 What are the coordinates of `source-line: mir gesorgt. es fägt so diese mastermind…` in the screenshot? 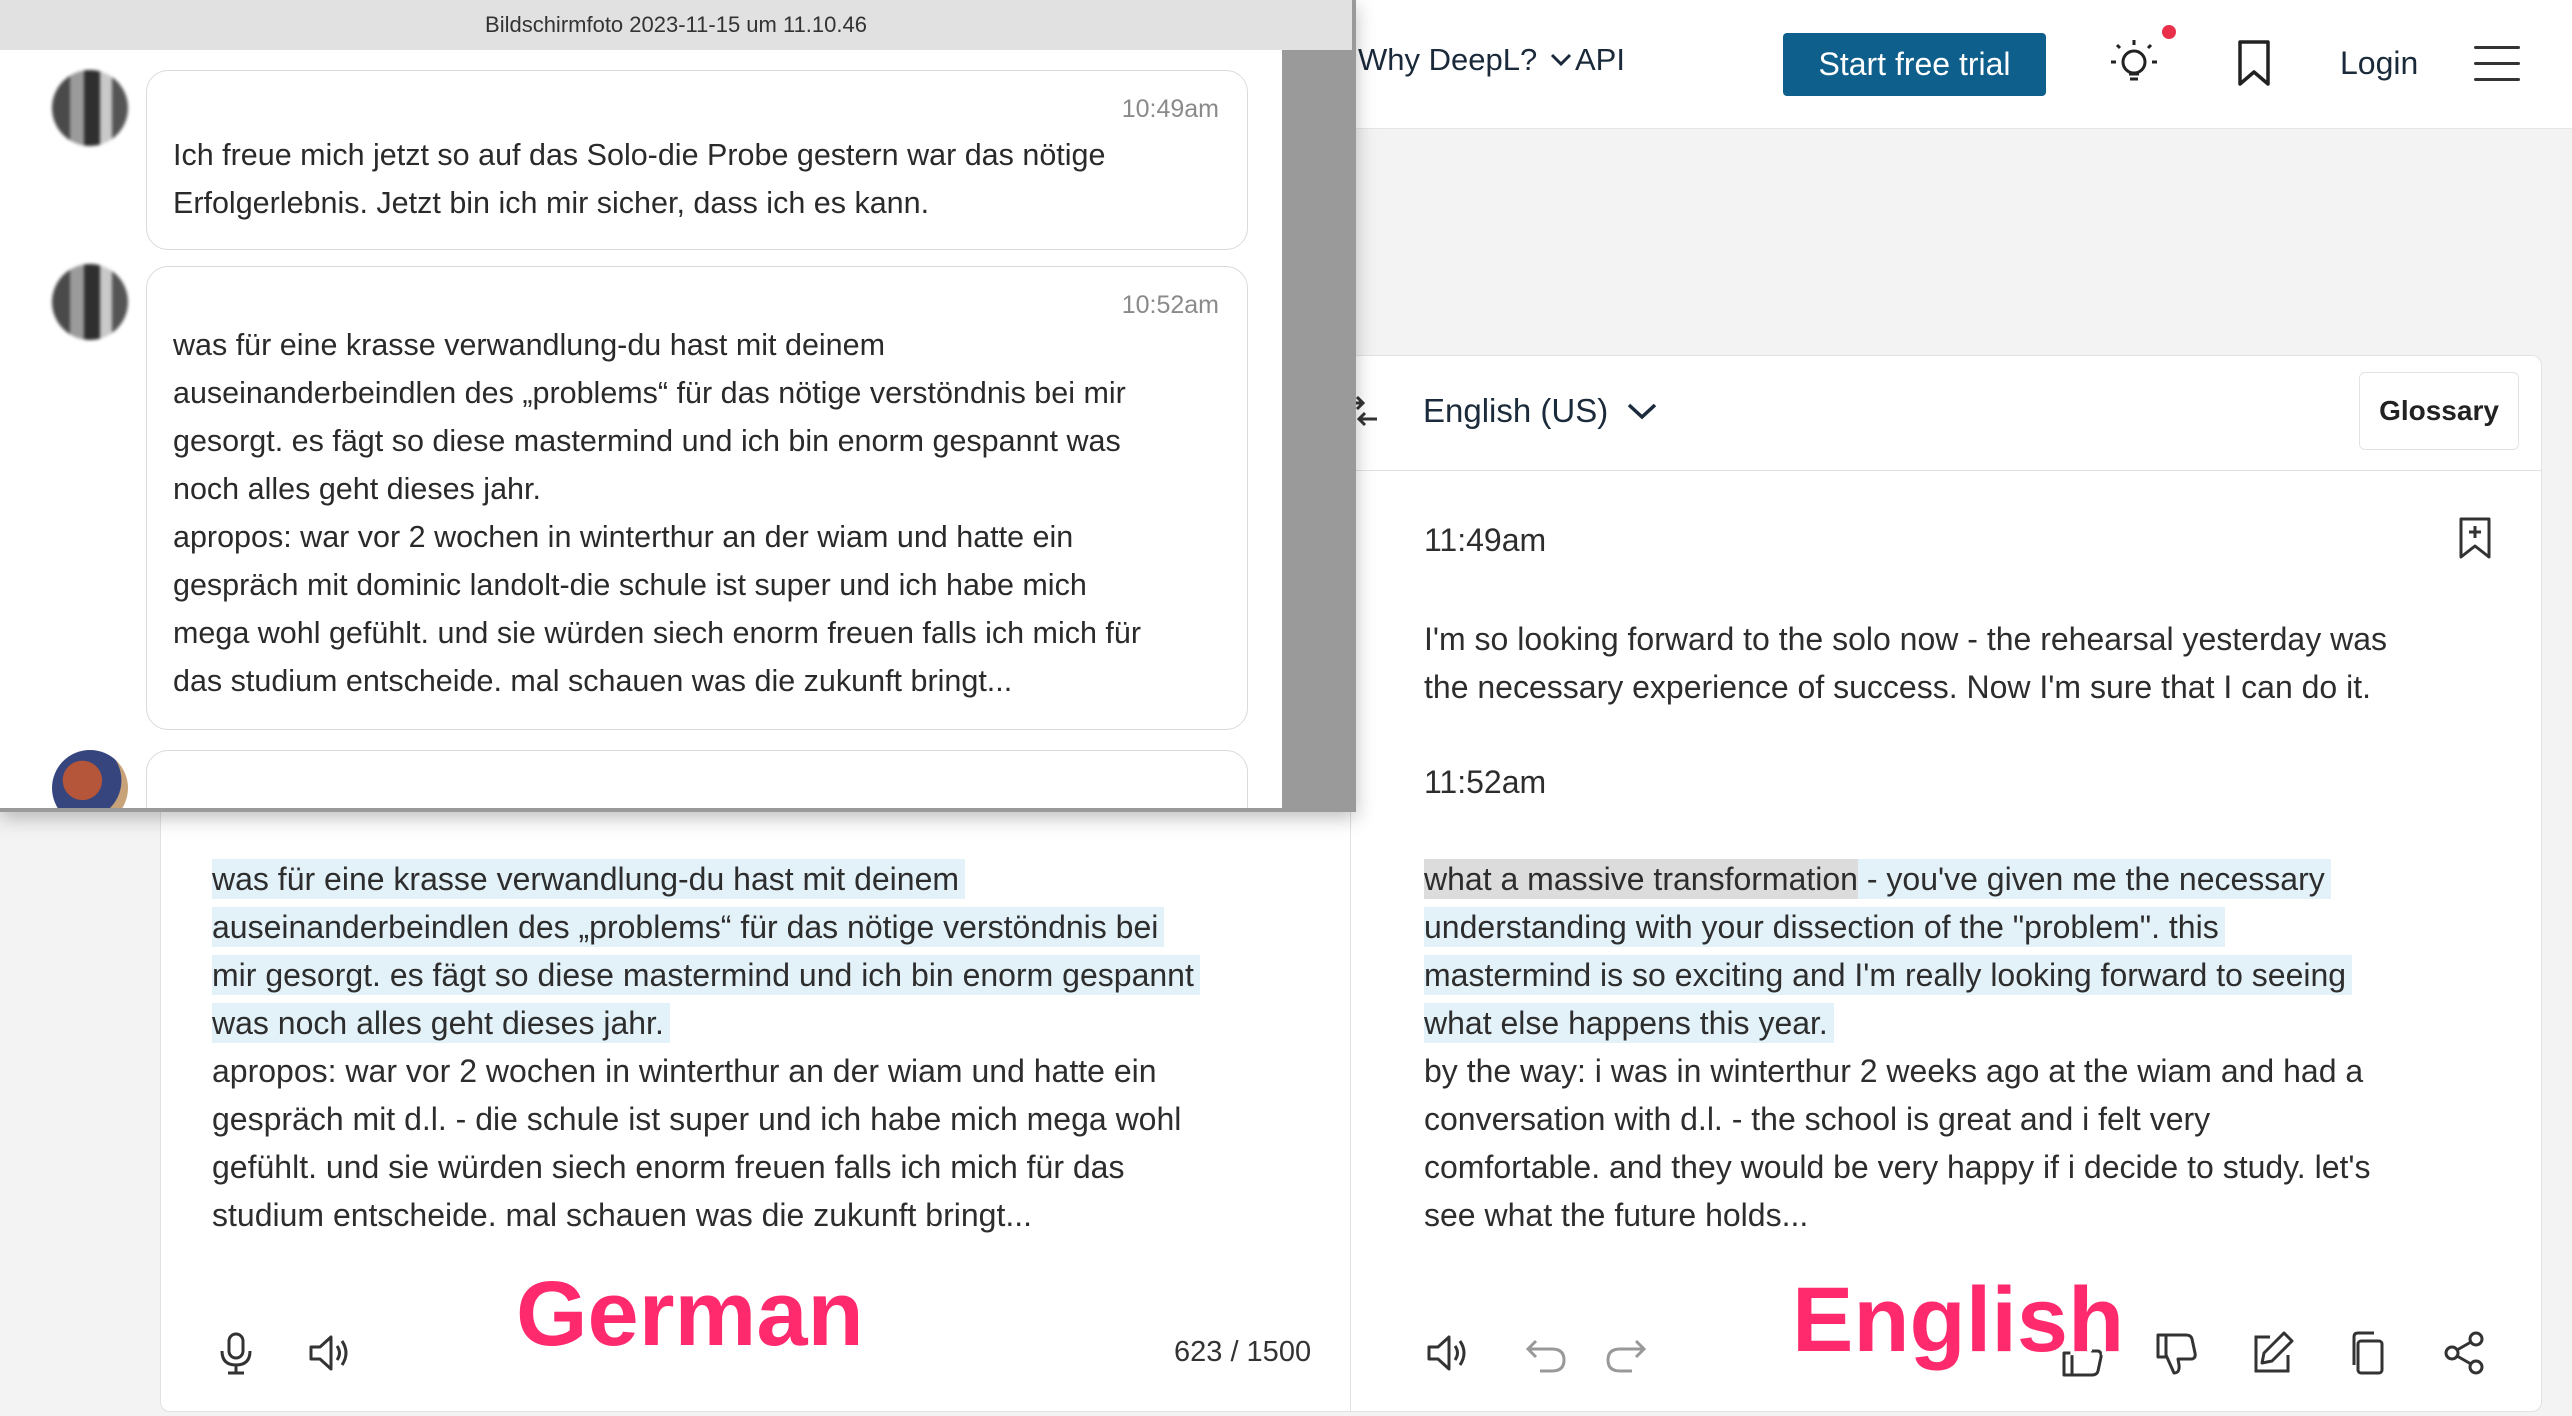 It's located at (706, 975).